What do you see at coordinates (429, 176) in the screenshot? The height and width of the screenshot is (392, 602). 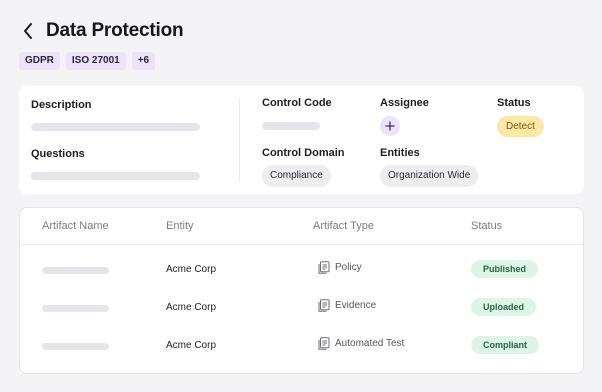 I see `entities-chip: Organization Wide` at bounding box center [429, 176].